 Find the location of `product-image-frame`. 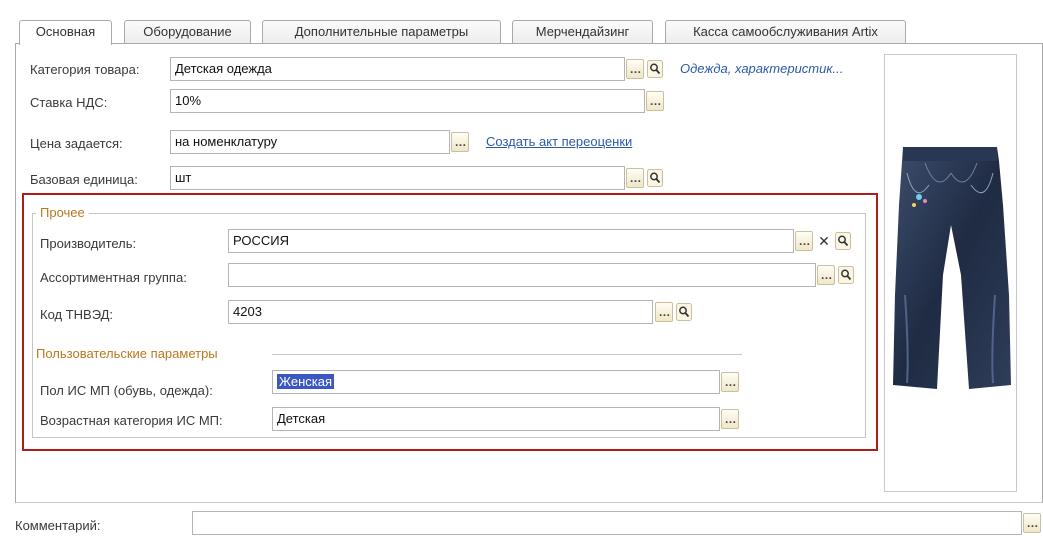

product-image-frame is located at coordinates (950, 273).